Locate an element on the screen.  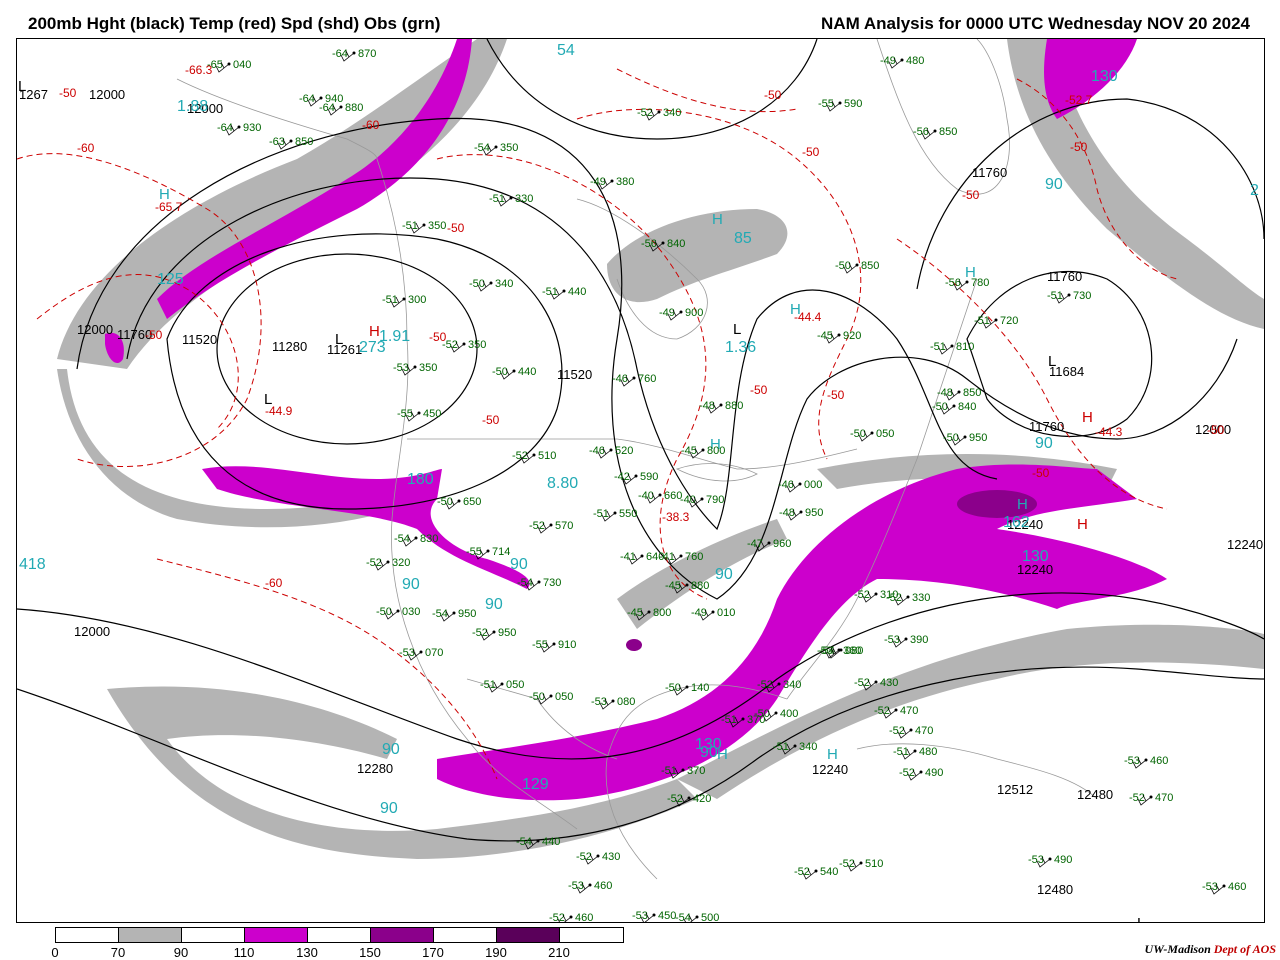
wind-speed-label: 90 is located at coordinates (391, 749).